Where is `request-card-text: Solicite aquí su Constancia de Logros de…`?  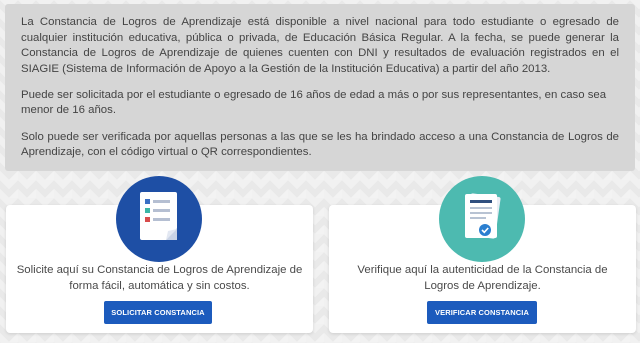
request-card-text: Solicite aquí su Constancia de Logros de… is located at coordinates (159, 278).